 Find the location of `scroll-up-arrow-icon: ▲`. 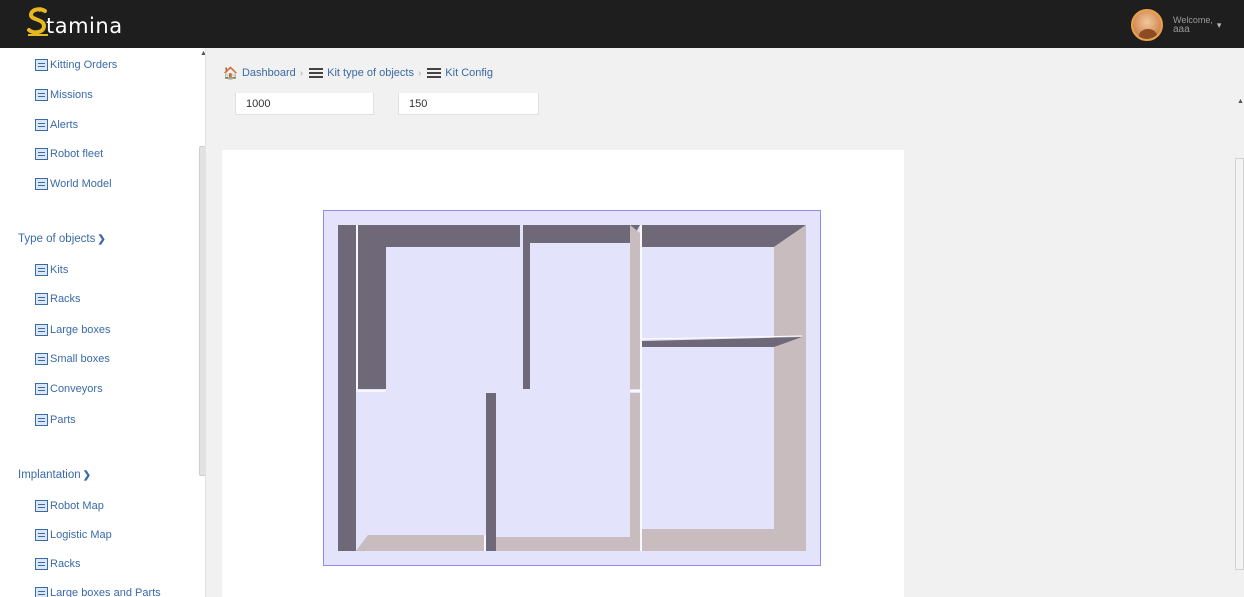

scroll-up-arrow-icon: ▲ is located at coordinates (202, 53).